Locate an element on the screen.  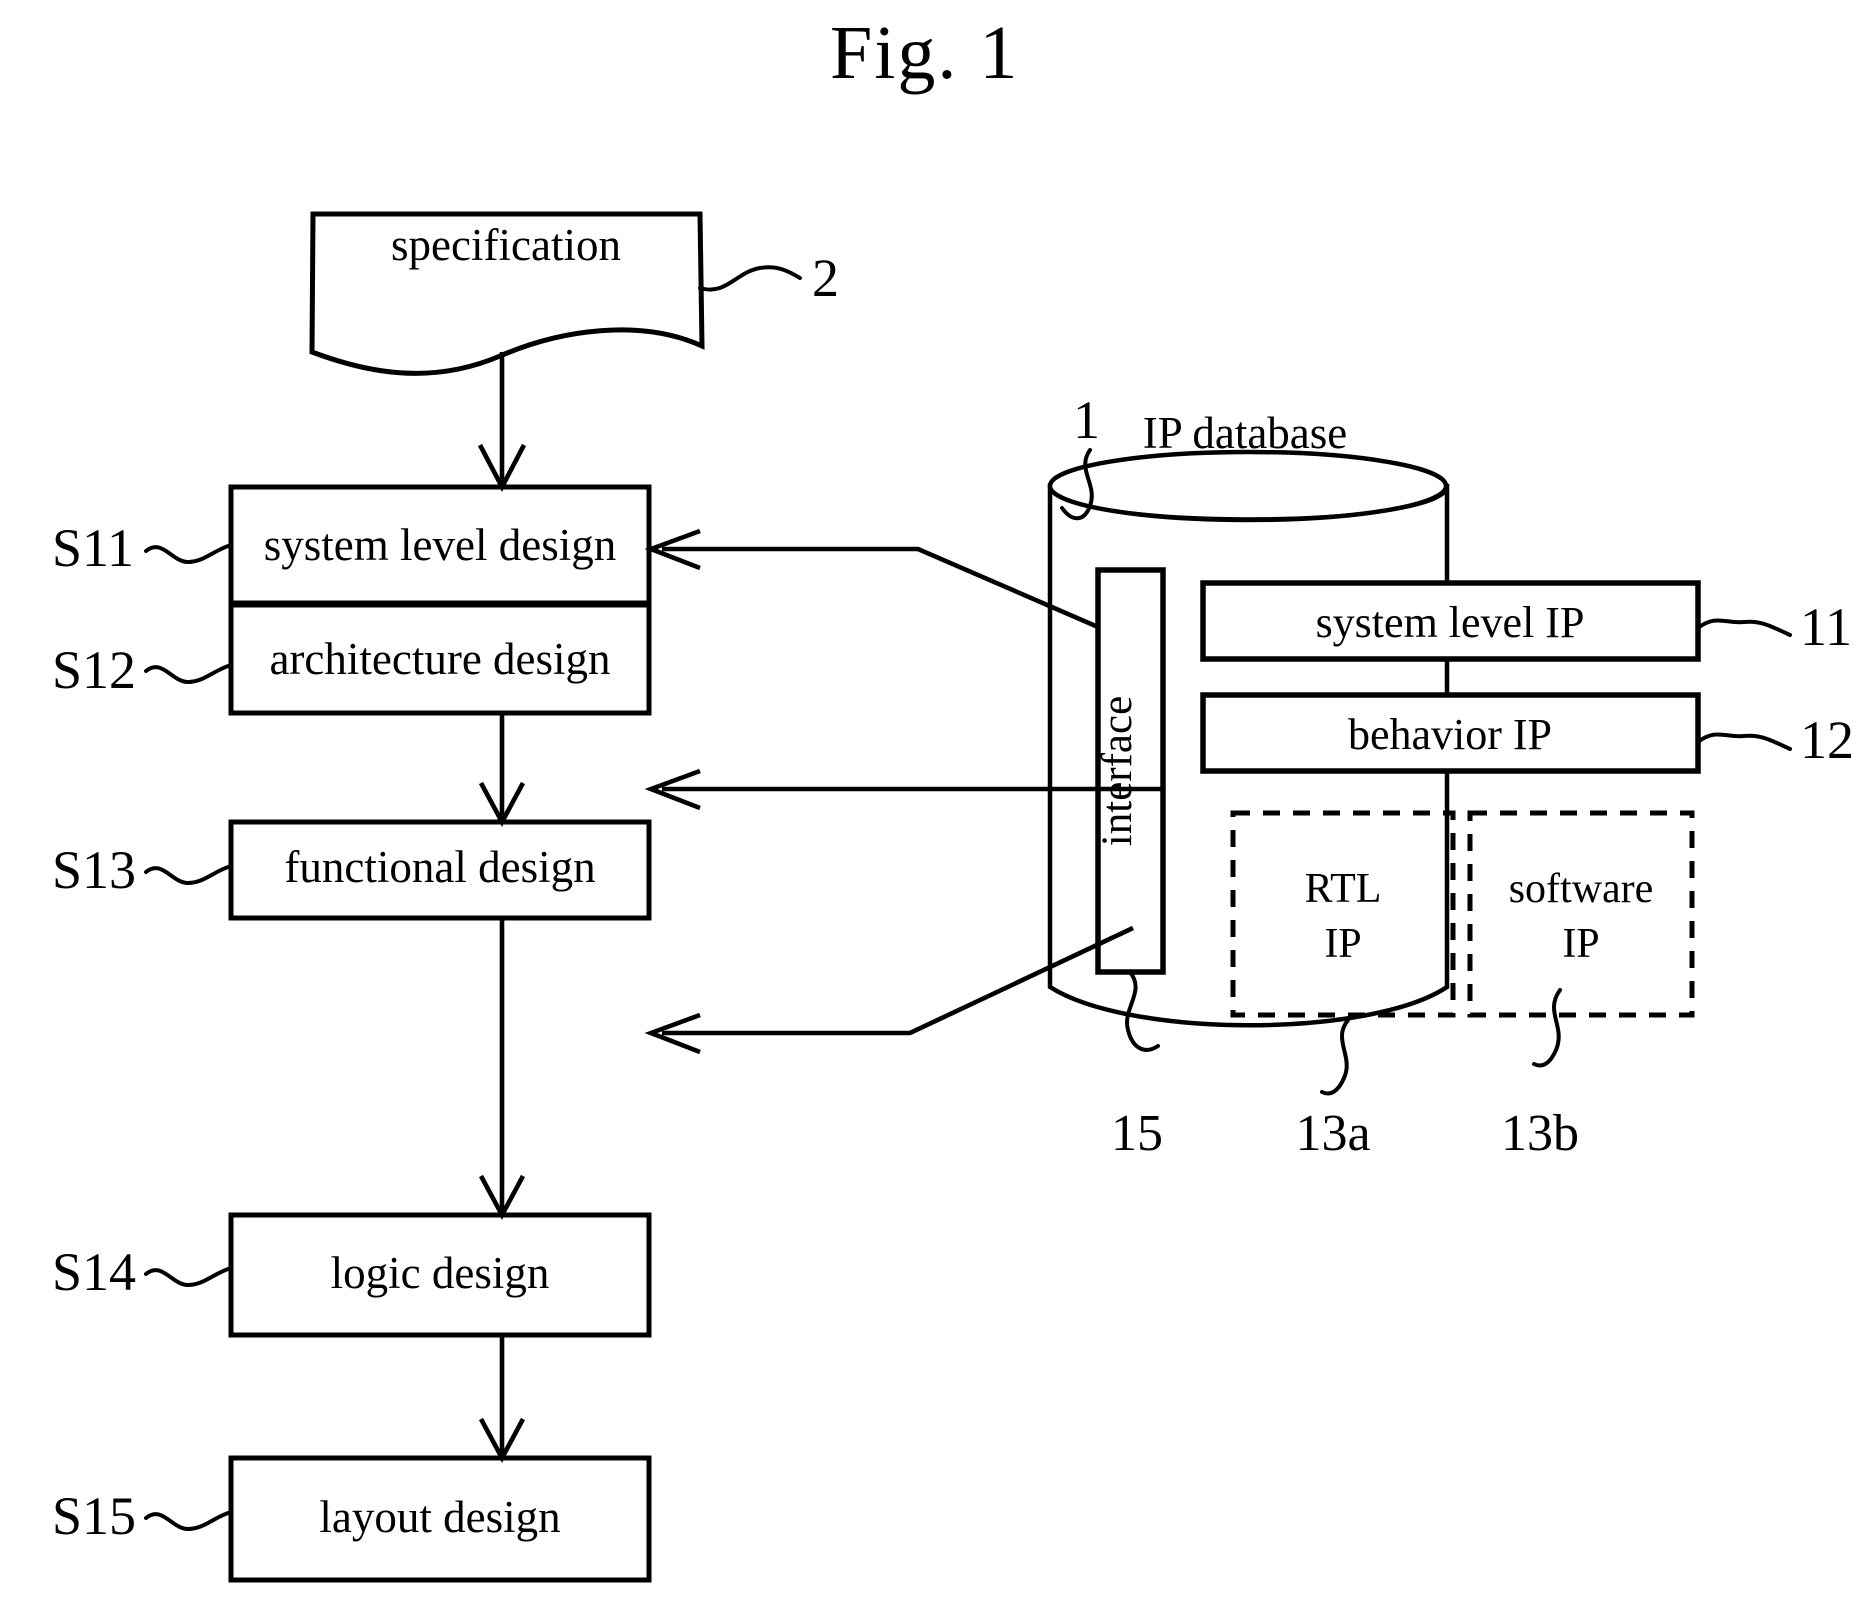
flow-label-s13: functional design is located at coordinates (439, 867).